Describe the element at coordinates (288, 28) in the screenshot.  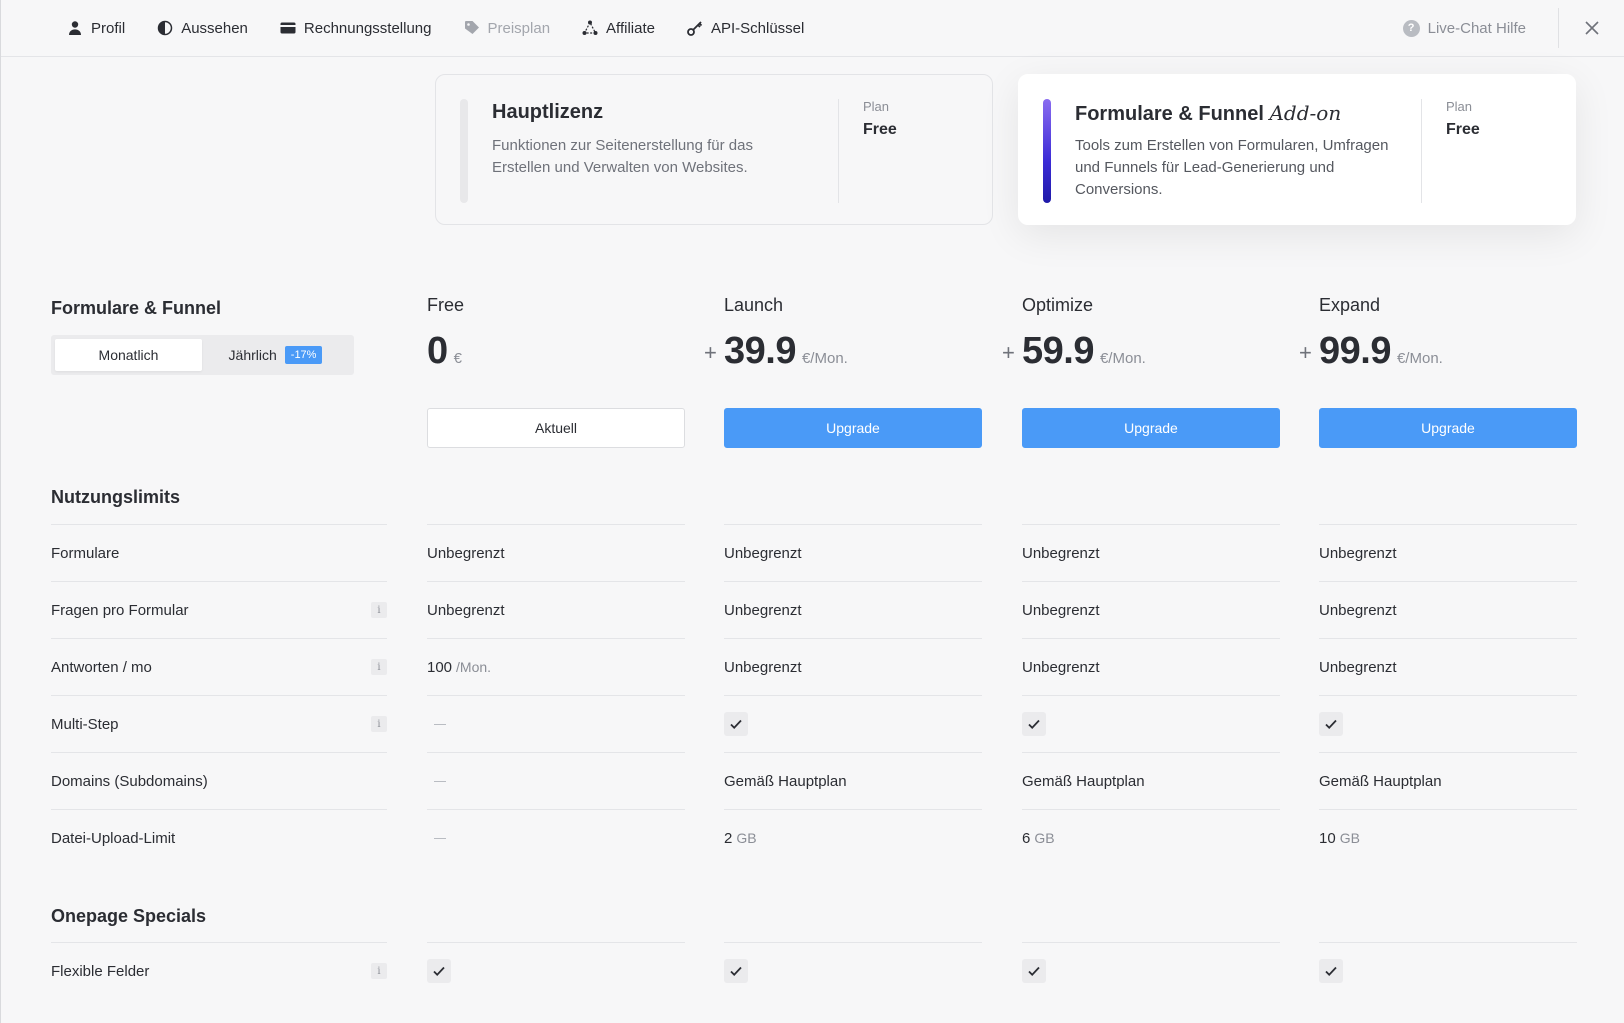
I see `credit-card-icon` at that location.